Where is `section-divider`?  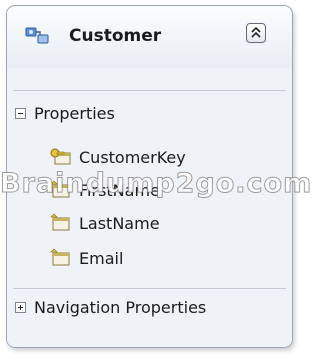 section-divider is located at coordinates (149, 288).